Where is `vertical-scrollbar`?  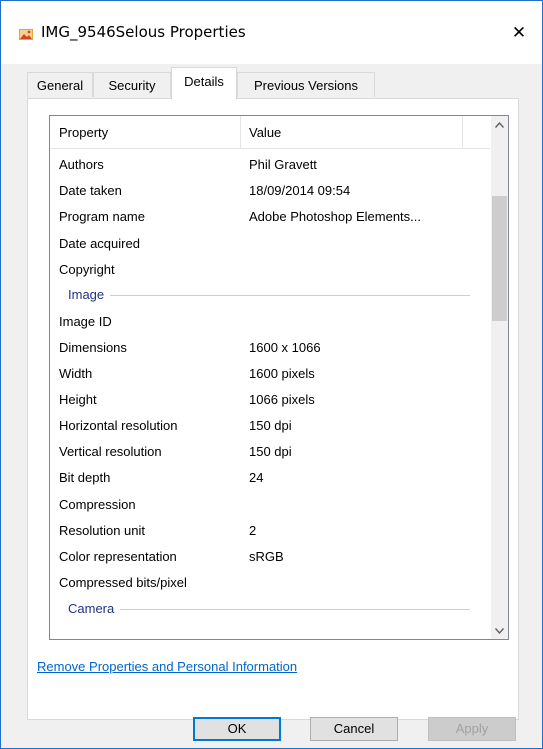 vertical-scrollbar is located at coordinates (499, 377).